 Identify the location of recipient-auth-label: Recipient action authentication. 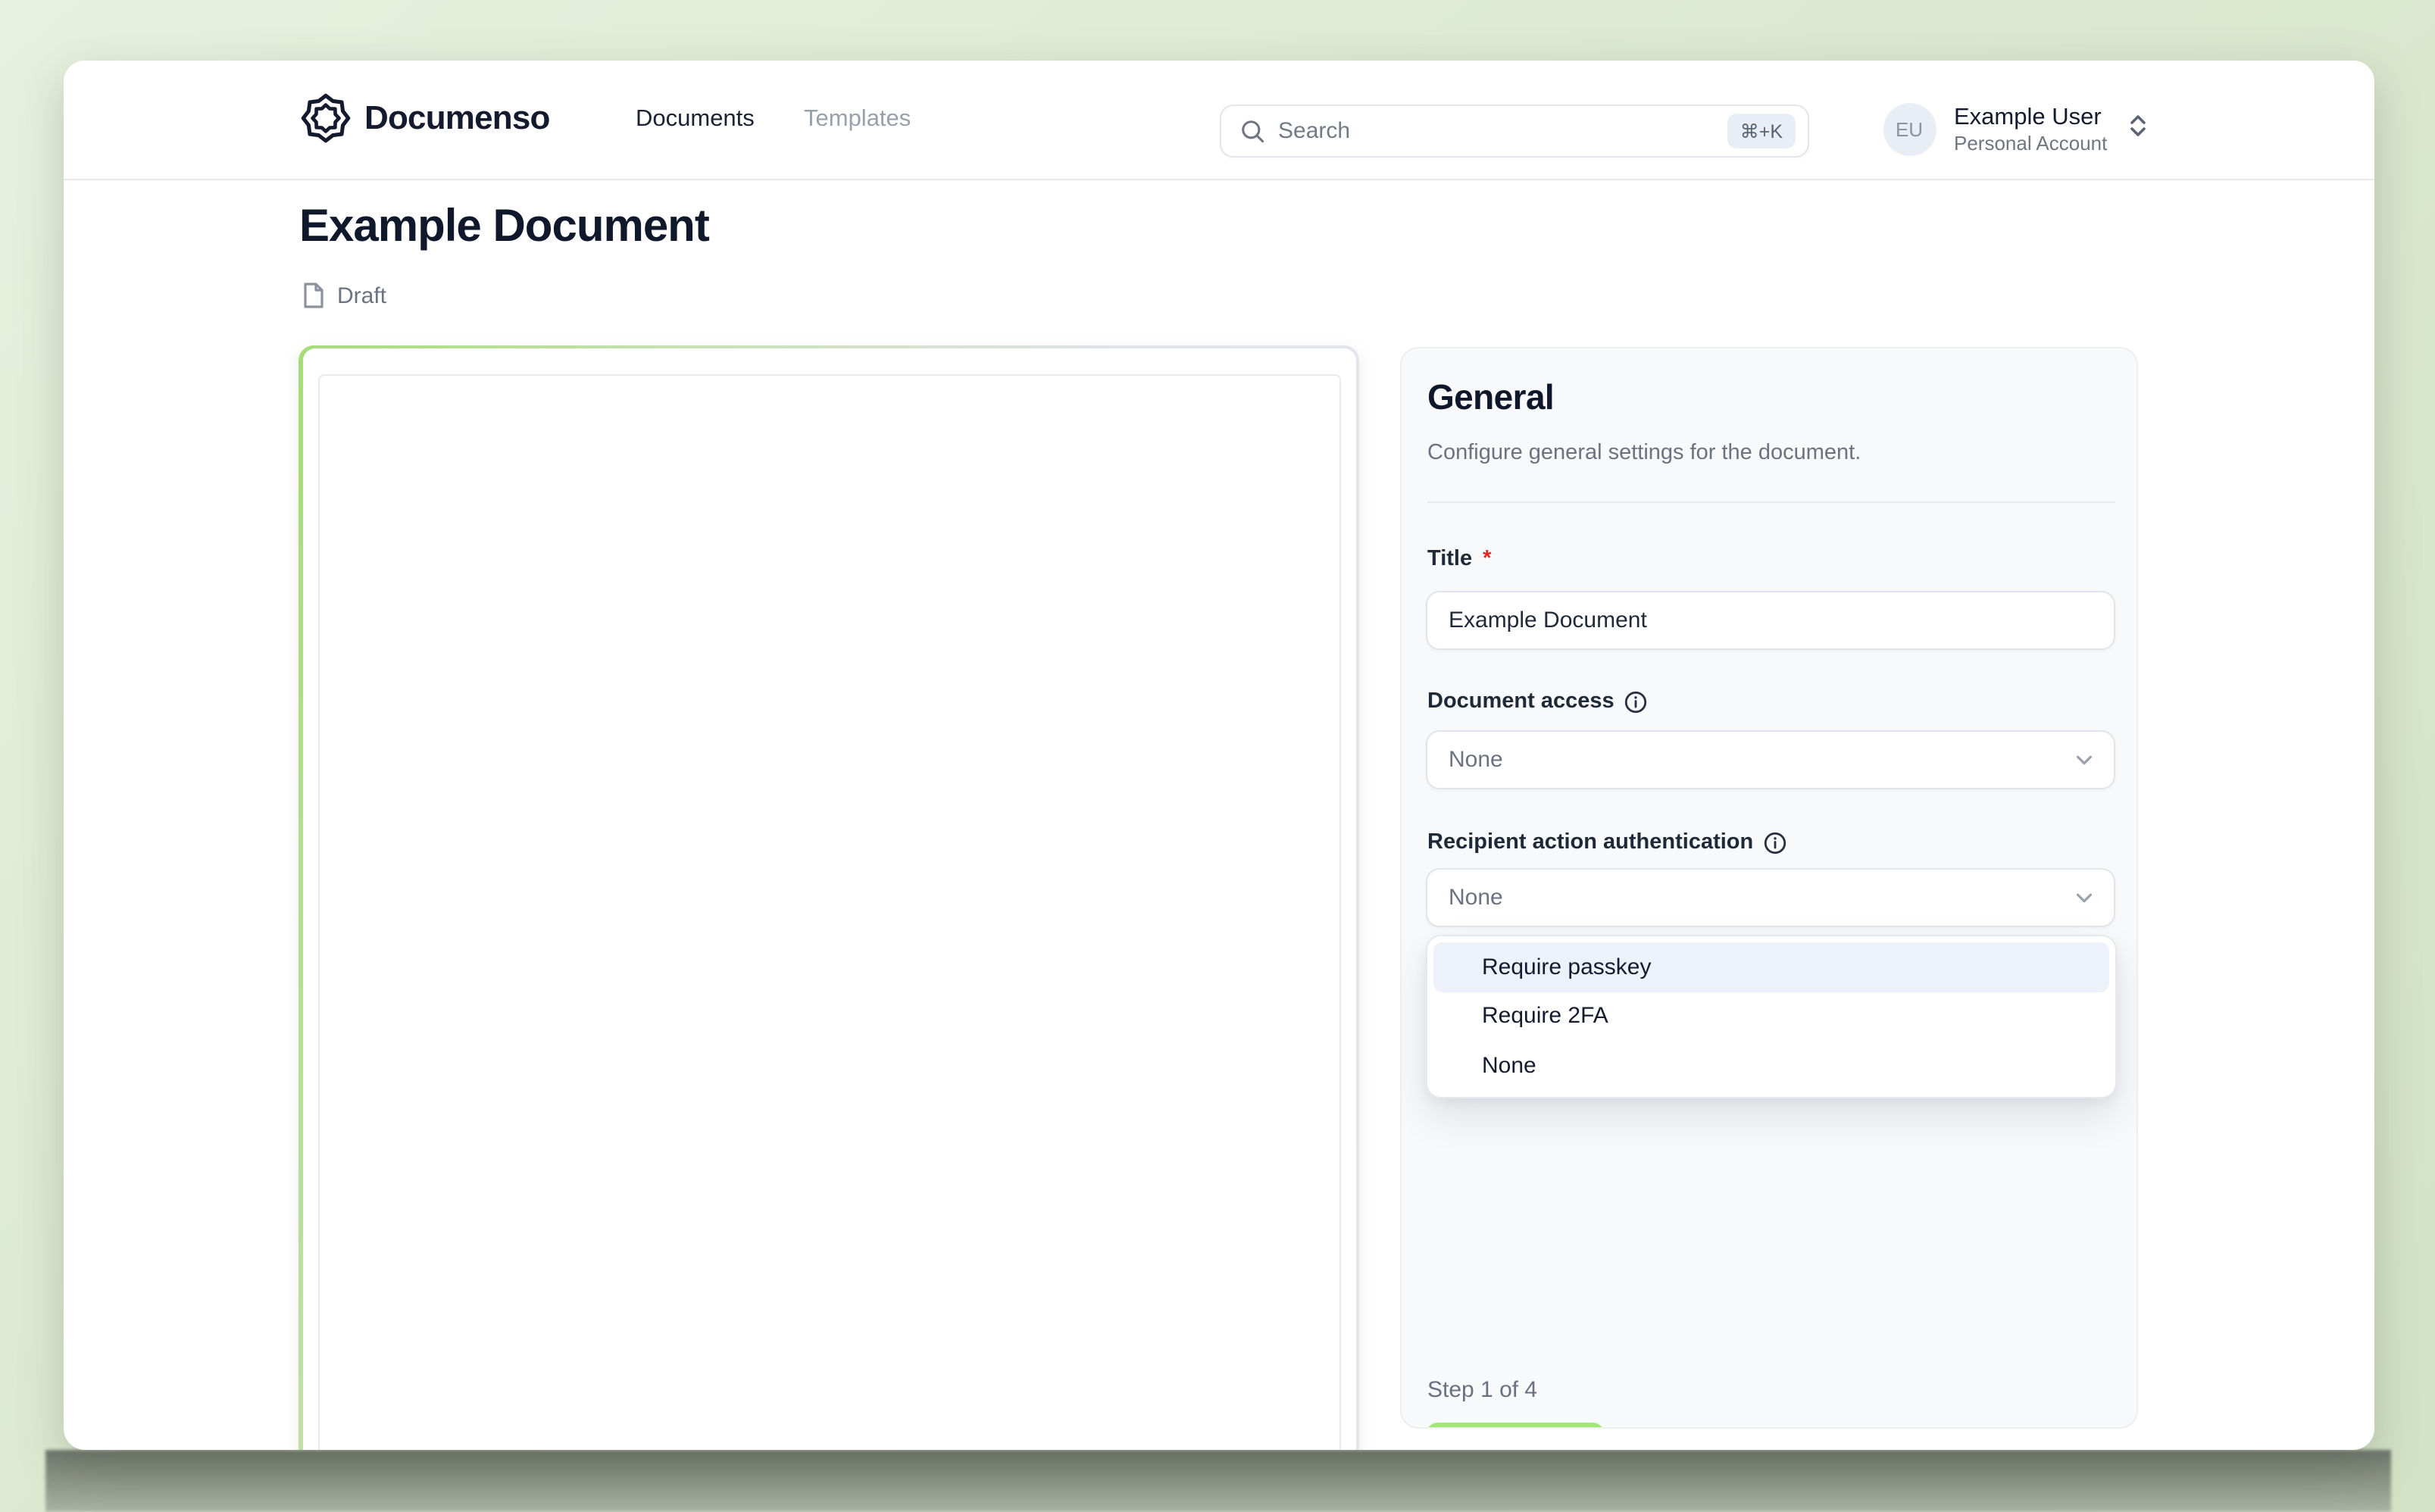
(1606, 842).